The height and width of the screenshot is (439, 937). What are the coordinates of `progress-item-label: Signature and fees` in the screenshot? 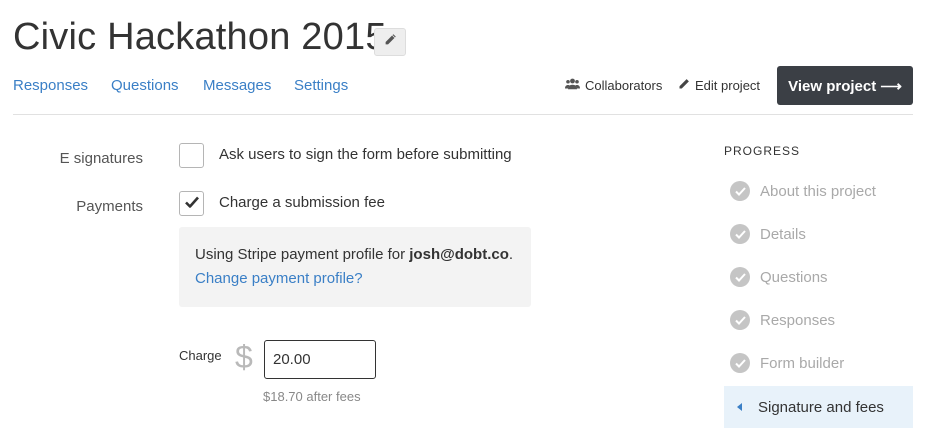 It's located at (821, 407).